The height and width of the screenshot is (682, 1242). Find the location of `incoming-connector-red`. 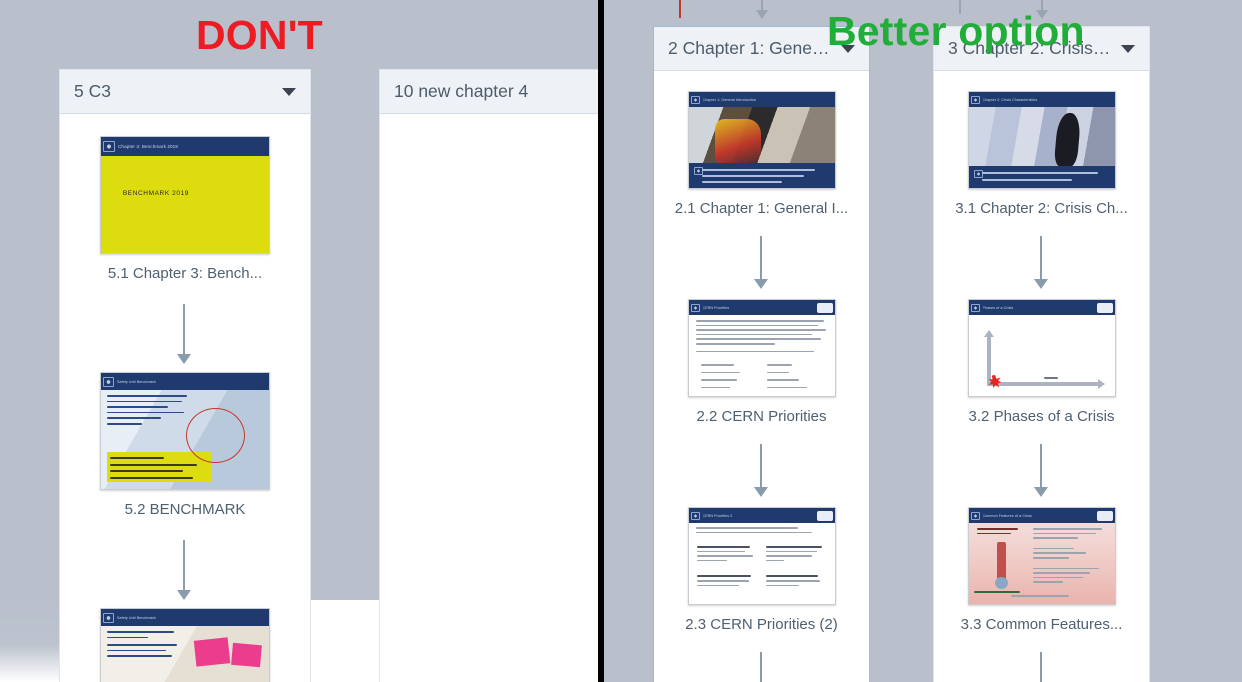

incoming-connector-red is located at coordinates (680, 9).